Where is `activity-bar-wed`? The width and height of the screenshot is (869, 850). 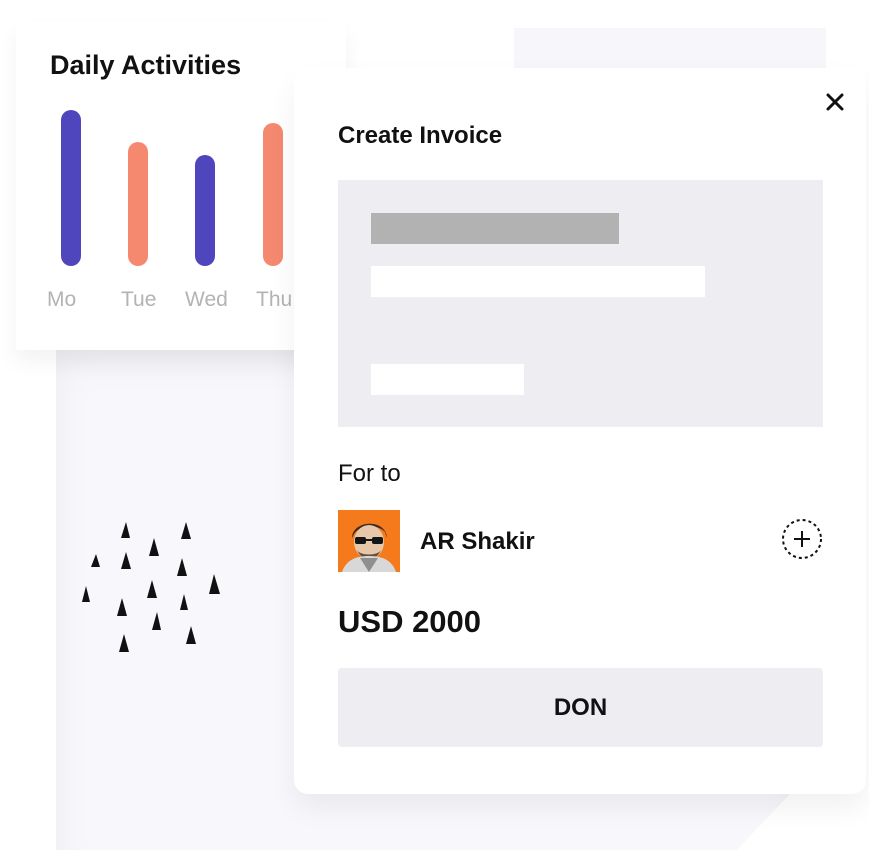 activity-bar-wed is located at coordinates (205, 210).